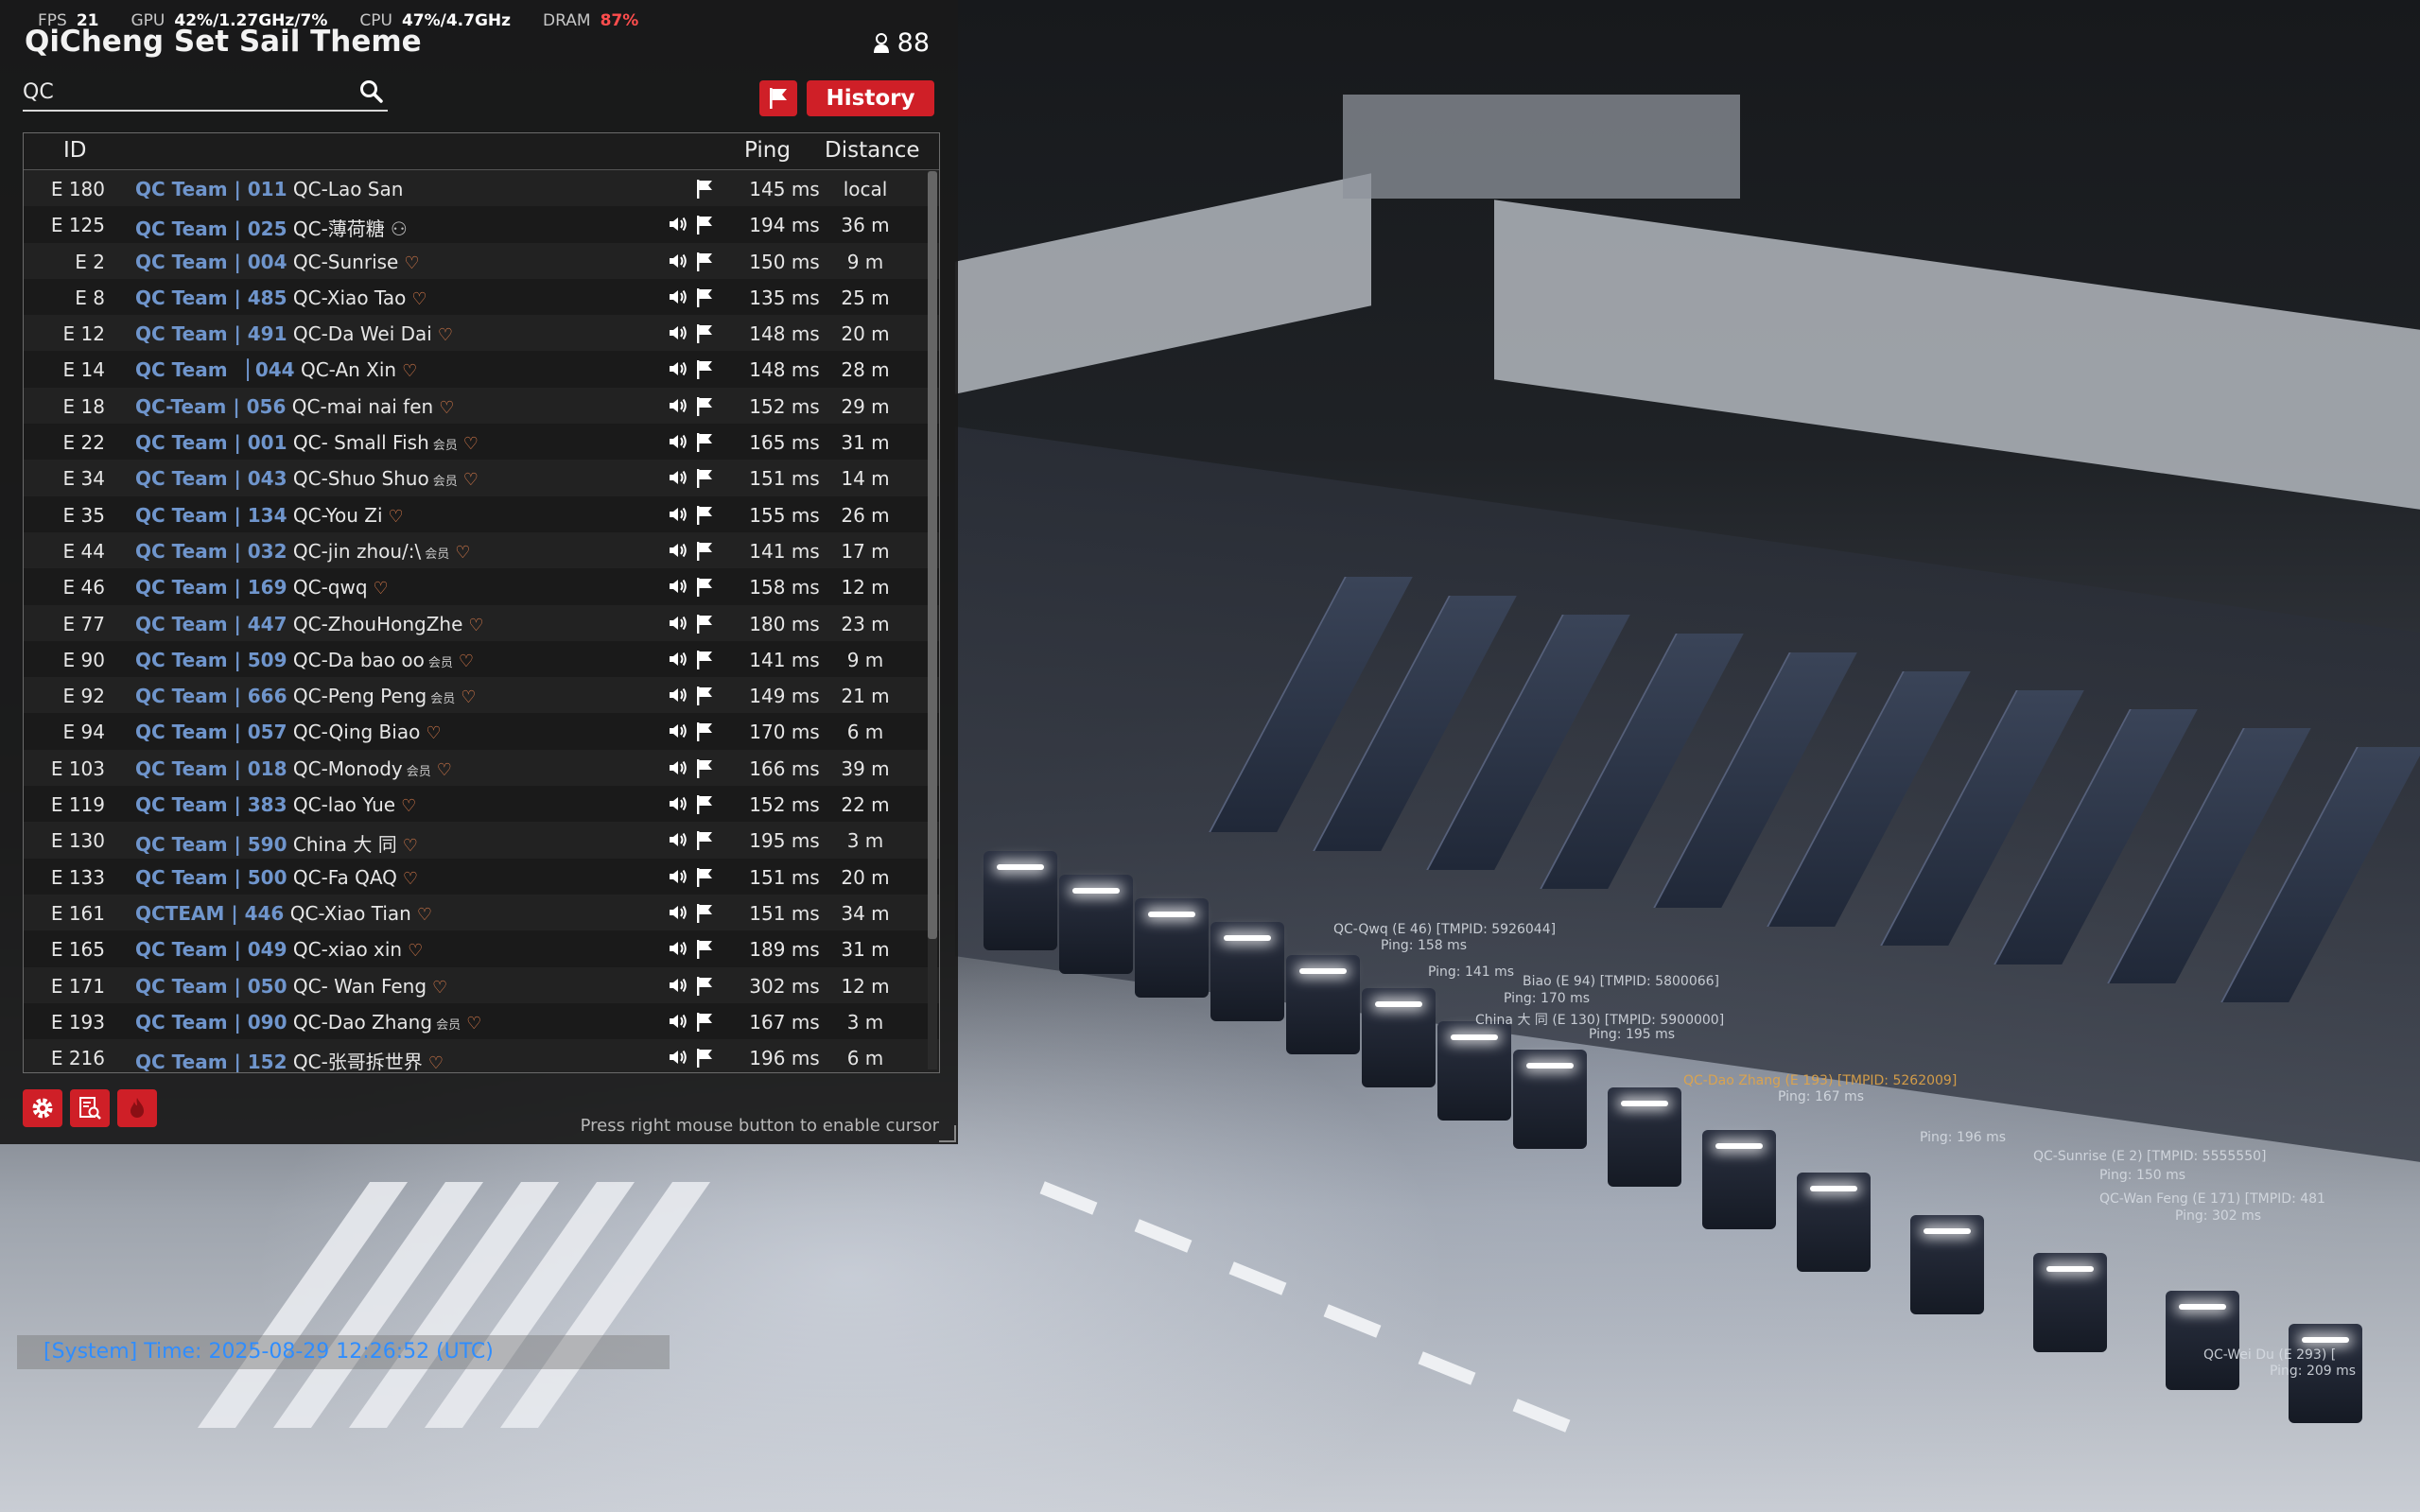 This screenshot has height=1512, width=2420. Describe the element at coordinates (77, 913) in the screenshot. I see `player-id: E 161` at that location.